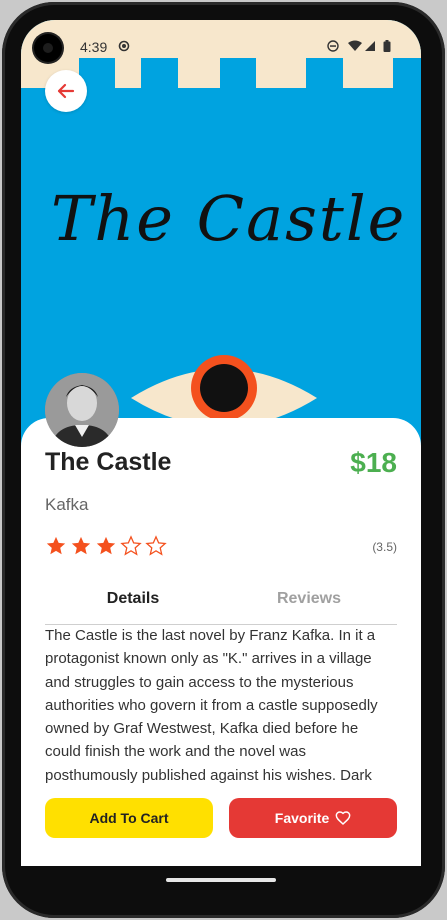  Describe the element at coordinates (343, 818) in the screenshot. I see `heart-icon` at that location.